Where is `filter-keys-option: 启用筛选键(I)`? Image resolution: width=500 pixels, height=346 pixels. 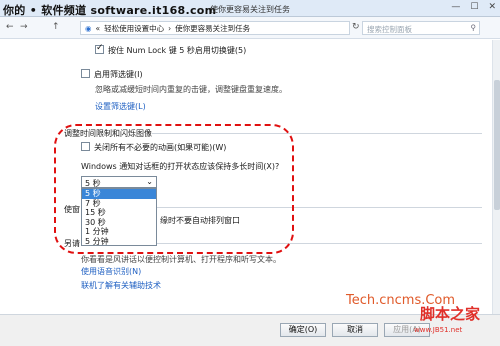 filter-keys-option: 启用筛选键(I) is located at coordinates (112, 74).